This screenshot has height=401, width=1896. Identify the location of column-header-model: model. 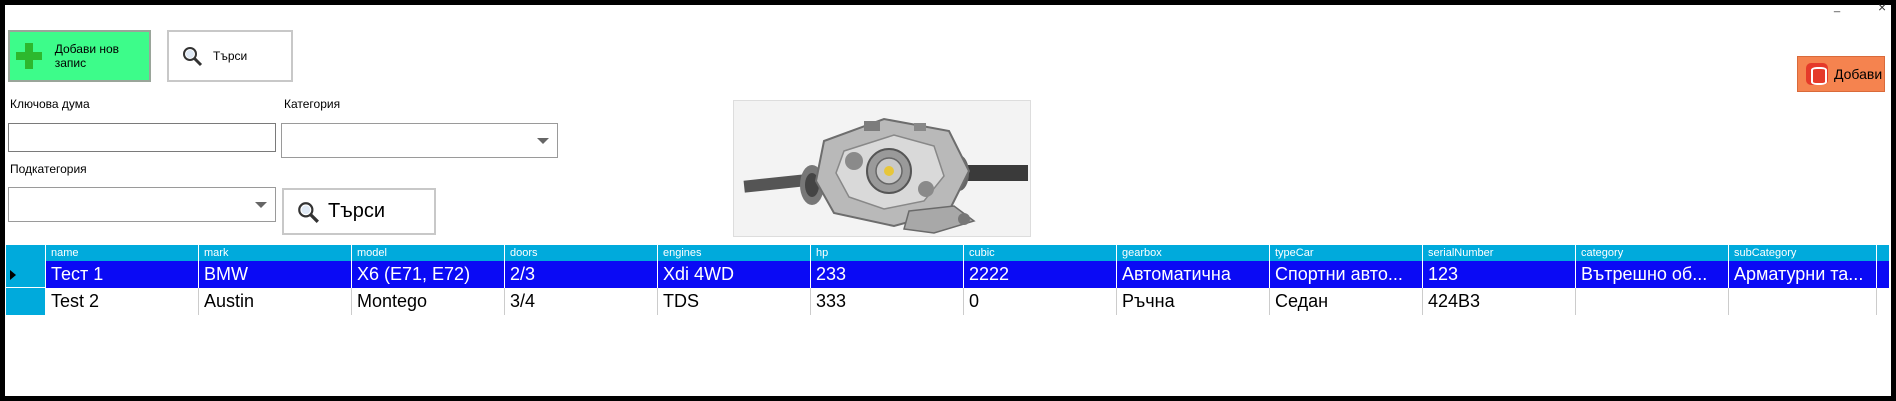
(428, 253).